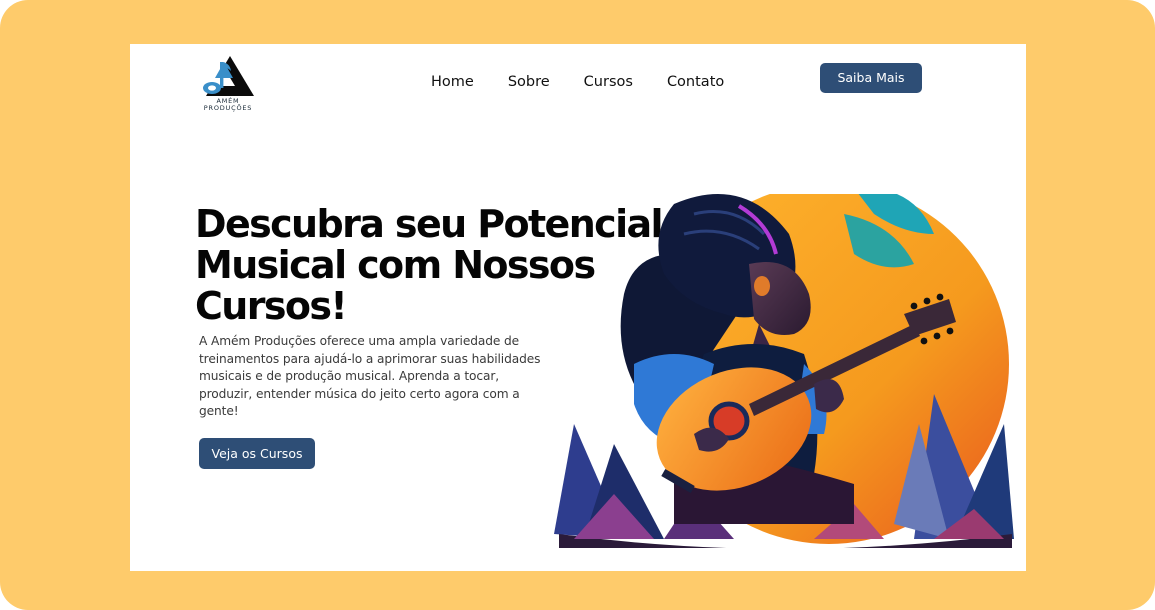  What do you see at coordinates (871, 78) in the screenshot?
I see `saiba-mais-button: Saiba Mais` at bounding box center [871, 78].